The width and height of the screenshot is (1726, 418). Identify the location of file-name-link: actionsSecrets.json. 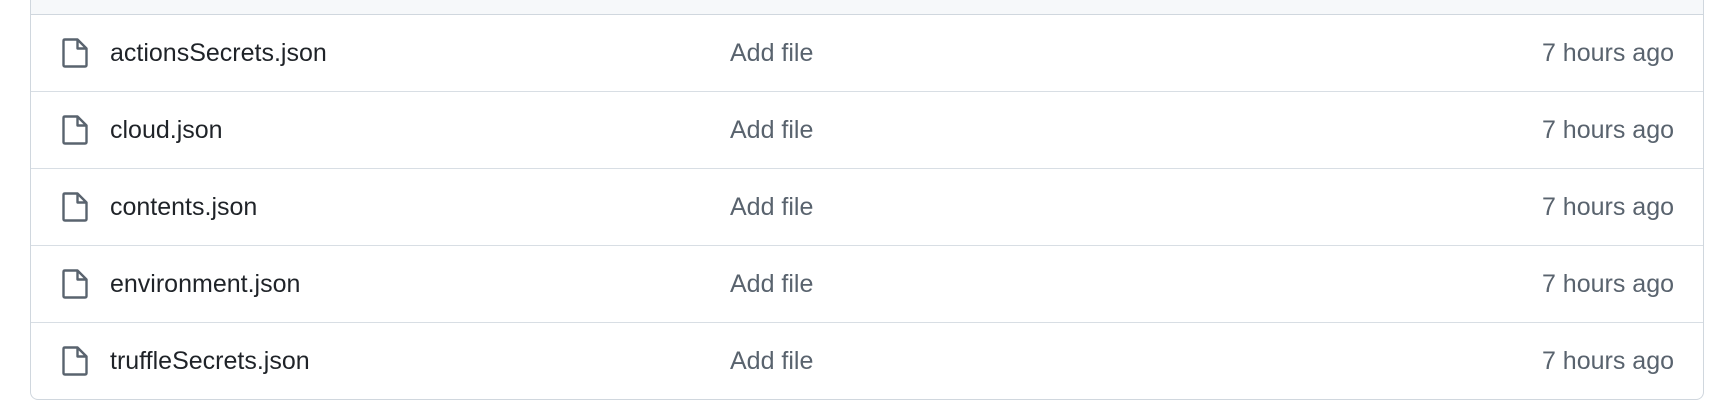
(218, 53).